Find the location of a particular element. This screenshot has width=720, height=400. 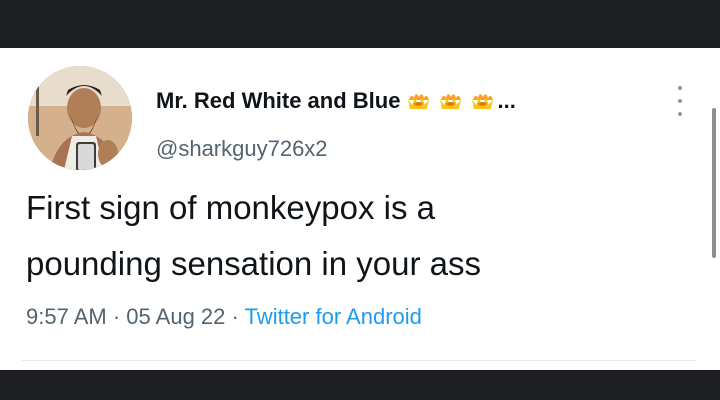

bottom-dark-frame is located at coordinates (360, 385).